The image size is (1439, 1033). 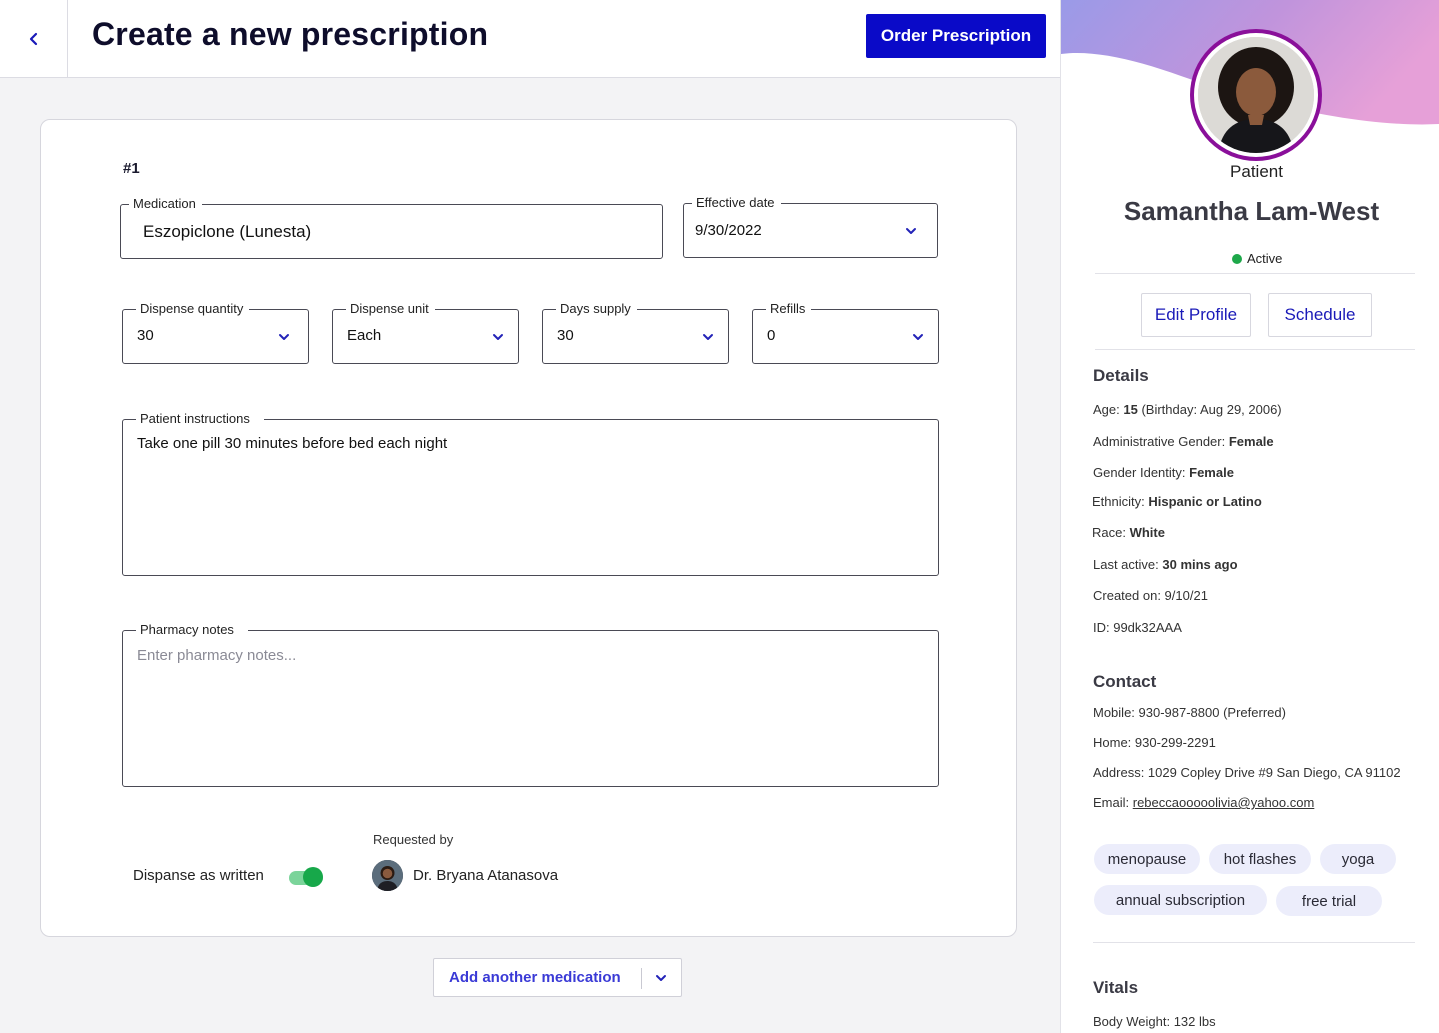 I want to click on tag-annual-subscription: annual subscription, so click(x=1180, y=900).